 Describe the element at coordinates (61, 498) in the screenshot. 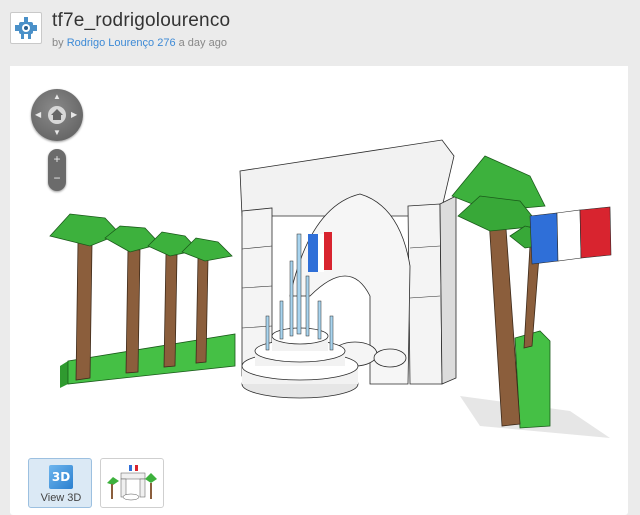

I see `view-3d-label: View 3D` at that location.